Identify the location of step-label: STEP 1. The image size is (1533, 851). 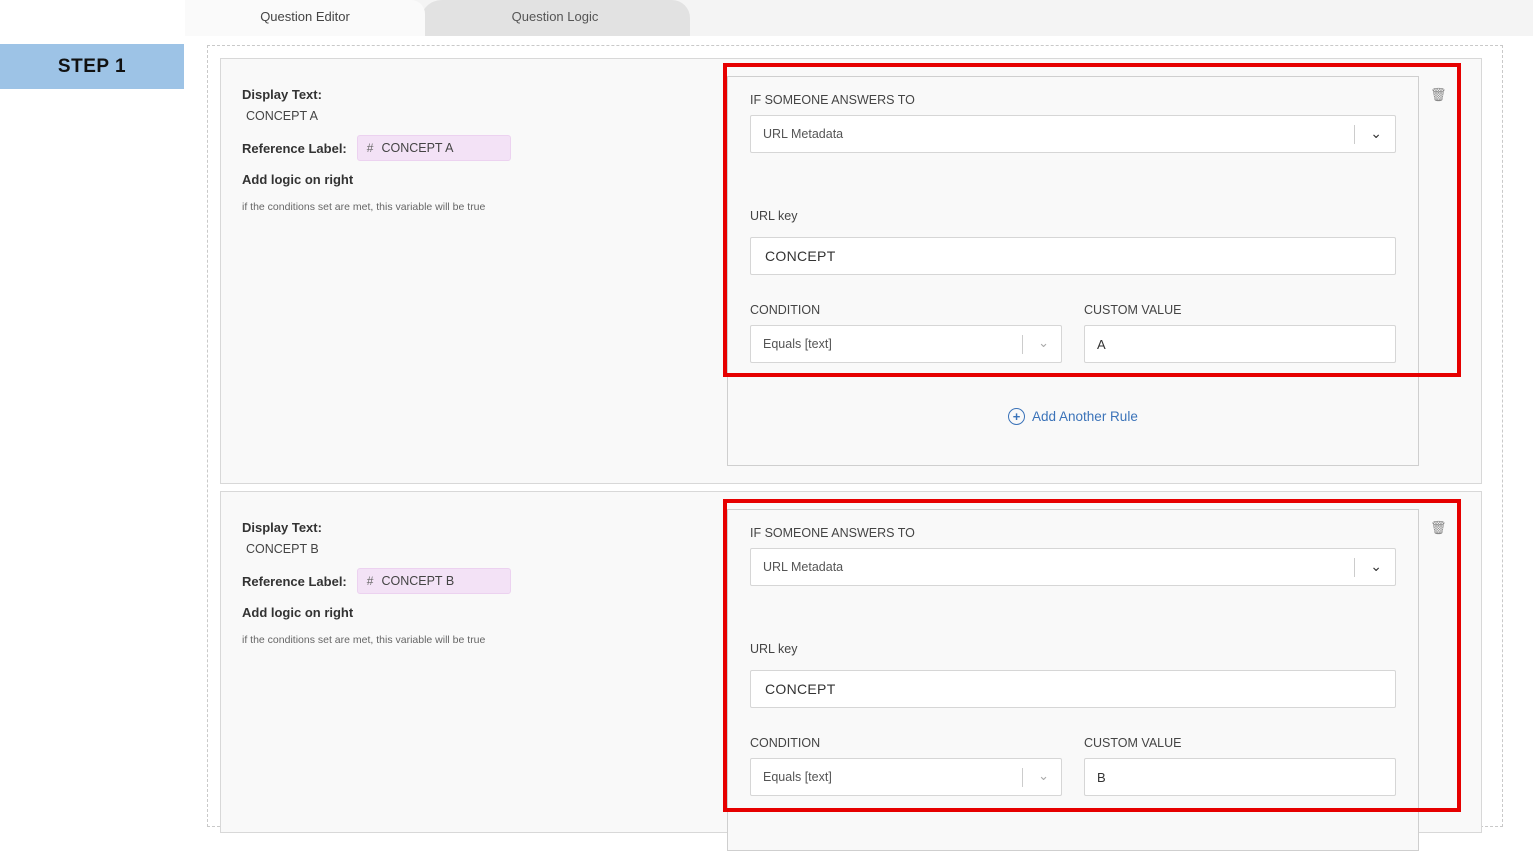
(92, 66).